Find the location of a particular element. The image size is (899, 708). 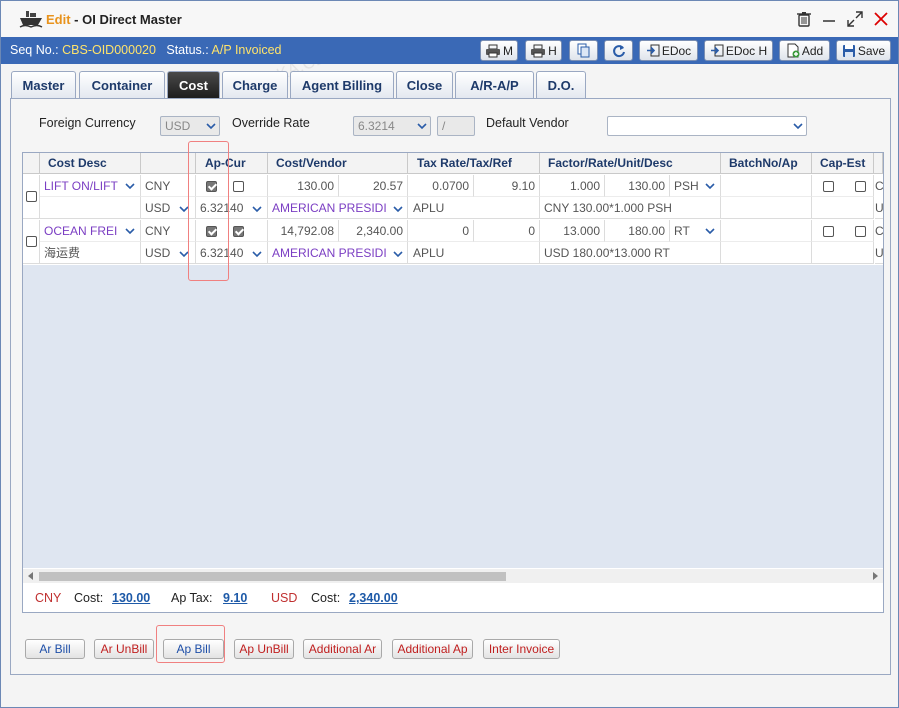

foreign-currency-value: USD is located at coordinates (178, 126).